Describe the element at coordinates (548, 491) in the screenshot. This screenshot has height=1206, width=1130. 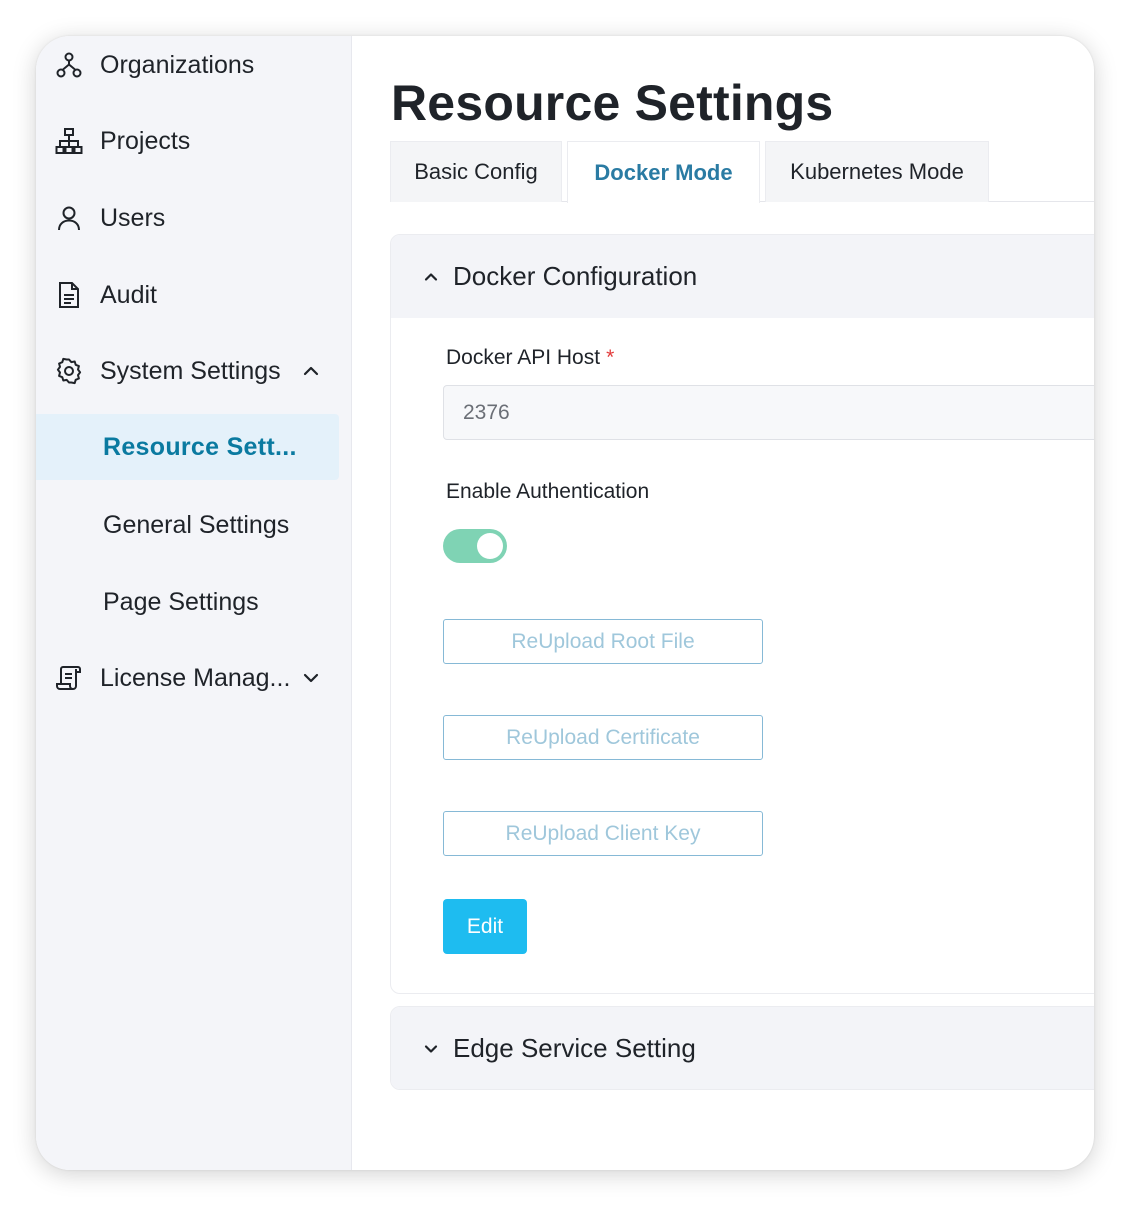
I see `enable-authentication-label: Enable Authentication` at that location.